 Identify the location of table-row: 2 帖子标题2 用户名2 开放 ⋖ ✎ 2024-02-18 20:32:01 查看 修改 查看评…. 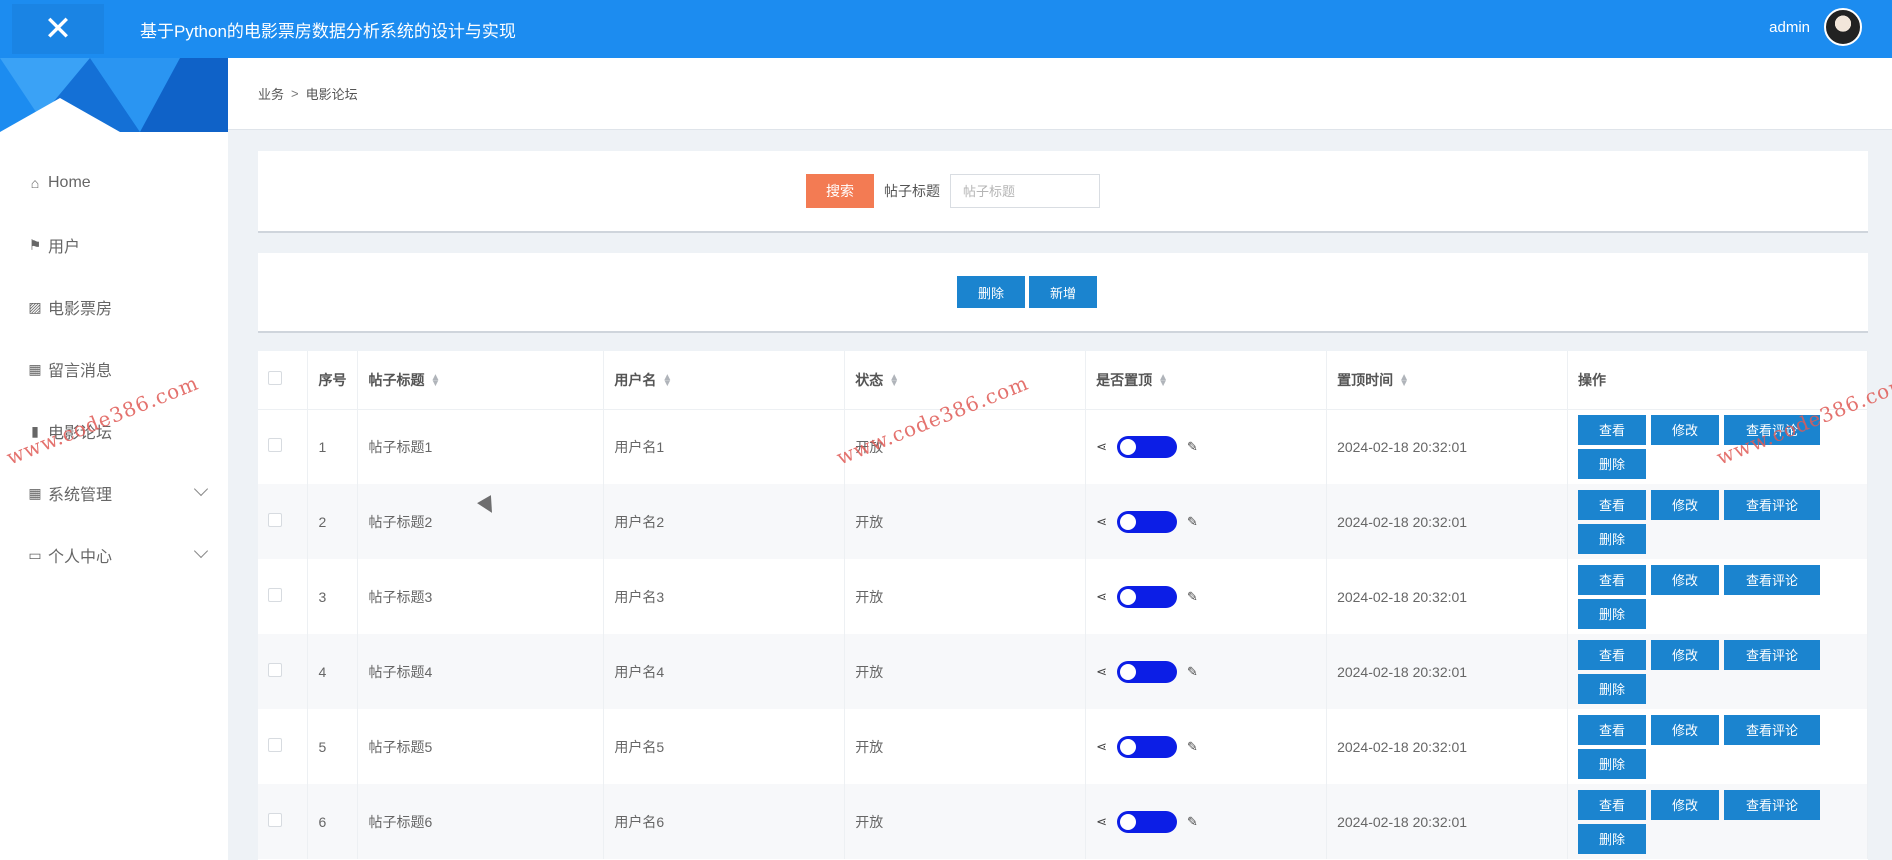
(1063, 521).